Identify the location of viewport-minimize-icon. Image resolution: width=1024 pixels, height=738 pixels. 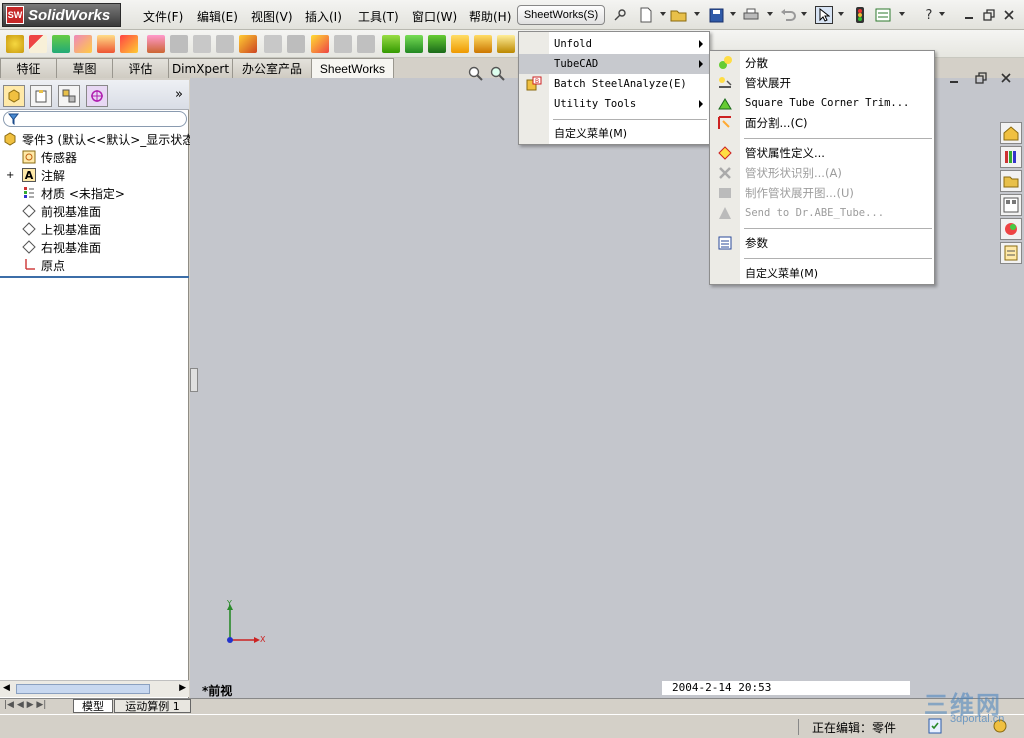
(955, 78).